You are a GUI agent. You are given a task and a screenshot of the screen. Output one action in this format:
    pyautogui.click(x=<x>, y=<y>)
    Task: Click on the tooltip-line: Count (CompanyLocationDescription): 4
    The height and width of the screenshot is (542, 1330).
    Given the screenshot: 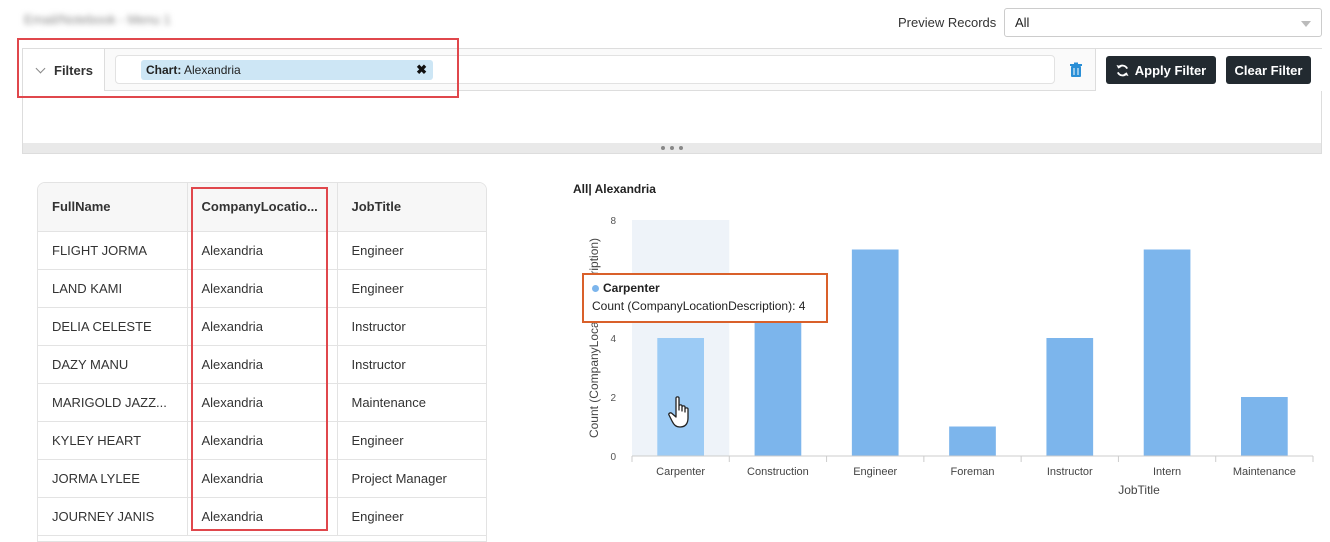 What is the action you would take?
    pyautogui.click(x=699, y=306)
    